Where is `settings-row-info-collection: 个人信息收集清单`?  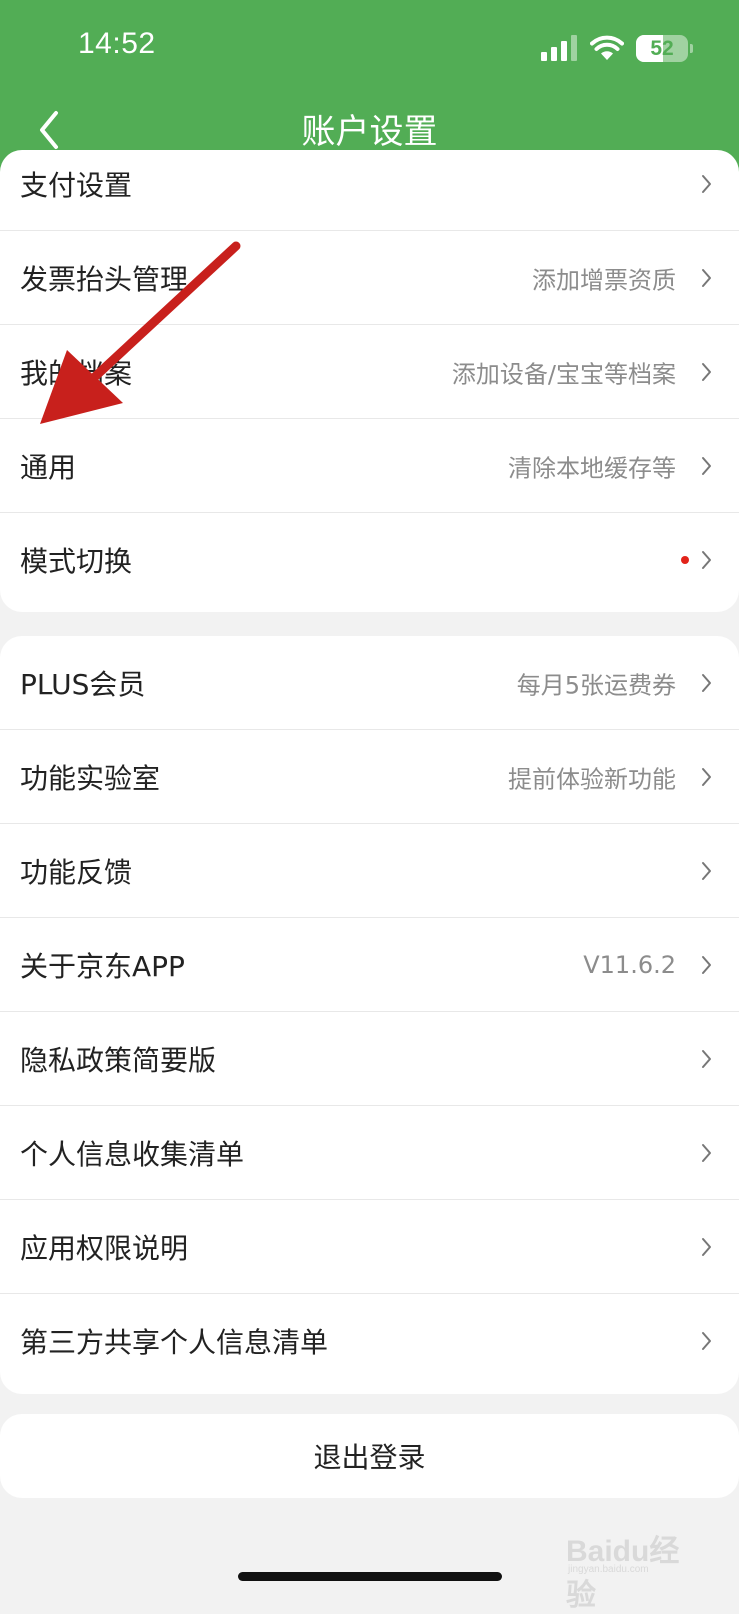
settings-row-info-collection: 个人信息收集清单 is located at coordinates (369, 1153).